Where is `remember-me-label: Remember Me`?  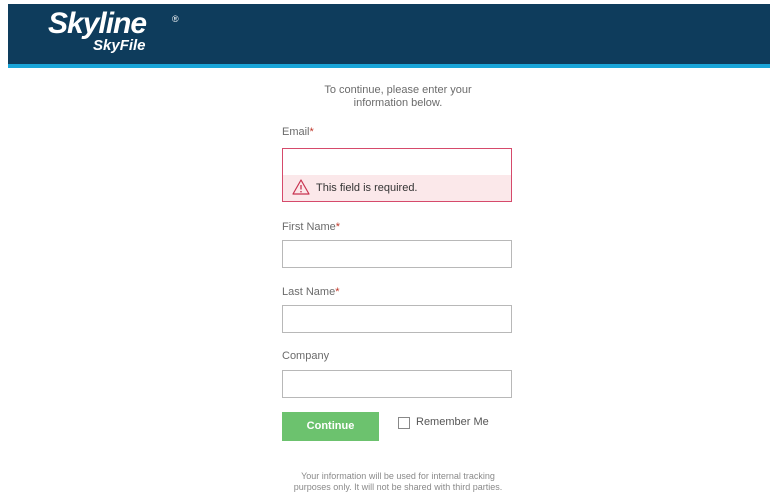 remember-me-label: Remember Me is located at coordinates (452, 422).